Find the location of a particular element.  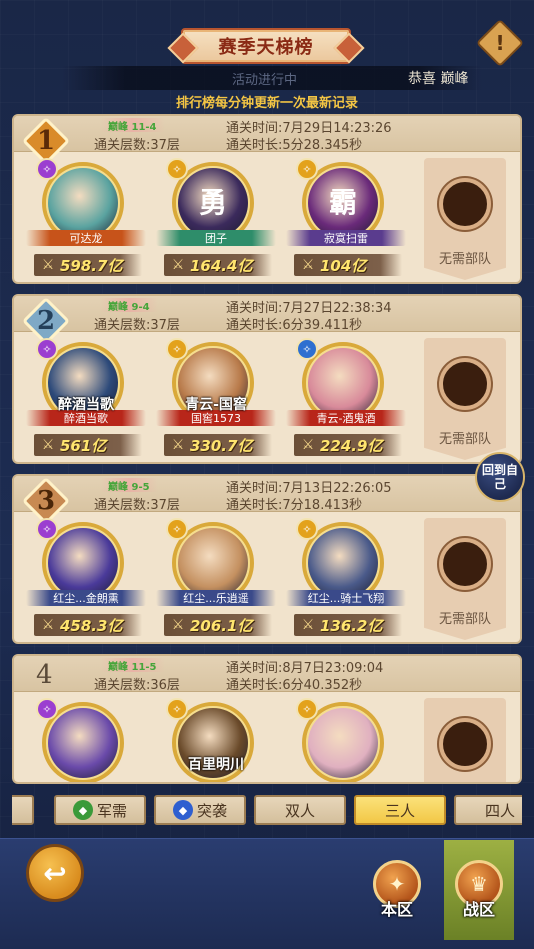

team-slot: ✧ 可达龙 ⚔ 598.7亿 is located at coordinates (86, 217).